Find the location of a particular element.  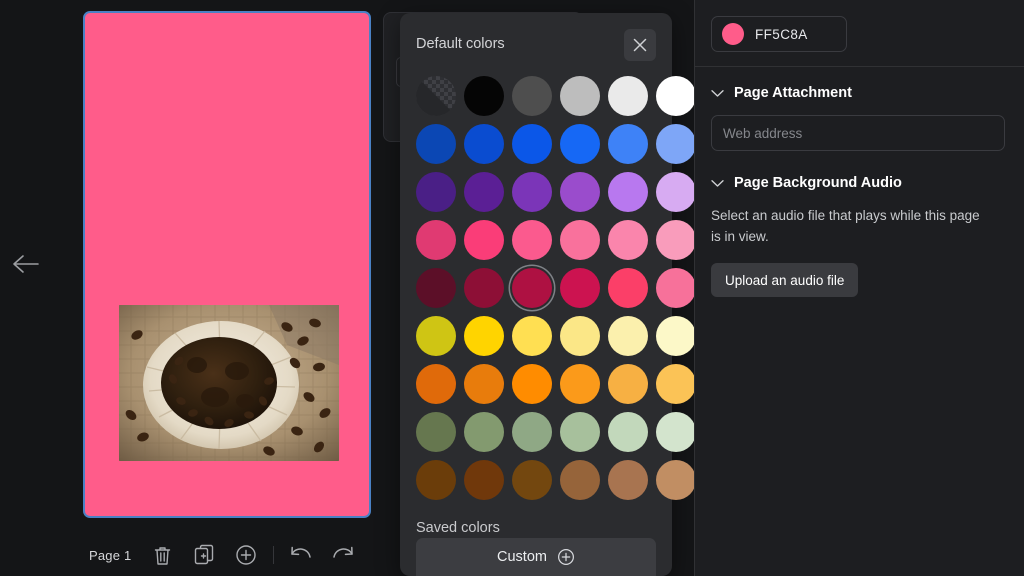

toolbar-divider is located at coordinates (273, 555).